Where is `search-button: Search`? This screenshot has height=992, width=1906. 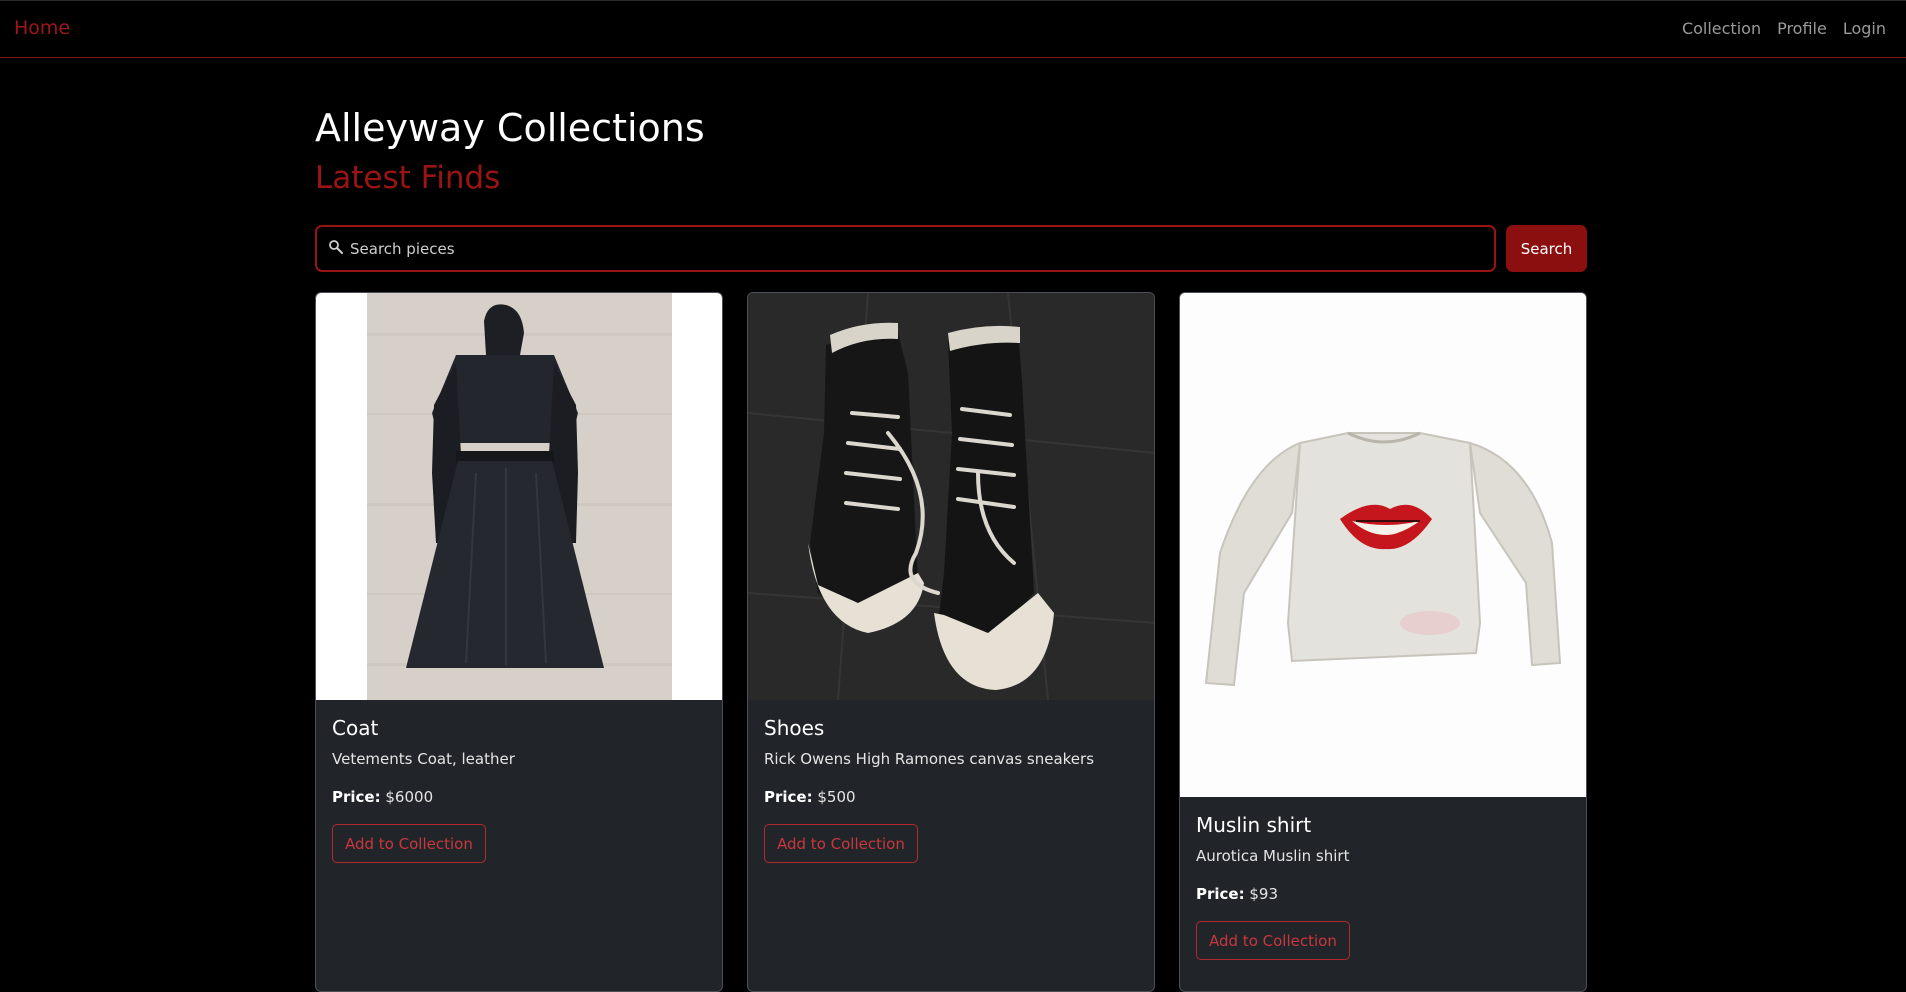 search-button: Search is located at coordinates (1546, 248).